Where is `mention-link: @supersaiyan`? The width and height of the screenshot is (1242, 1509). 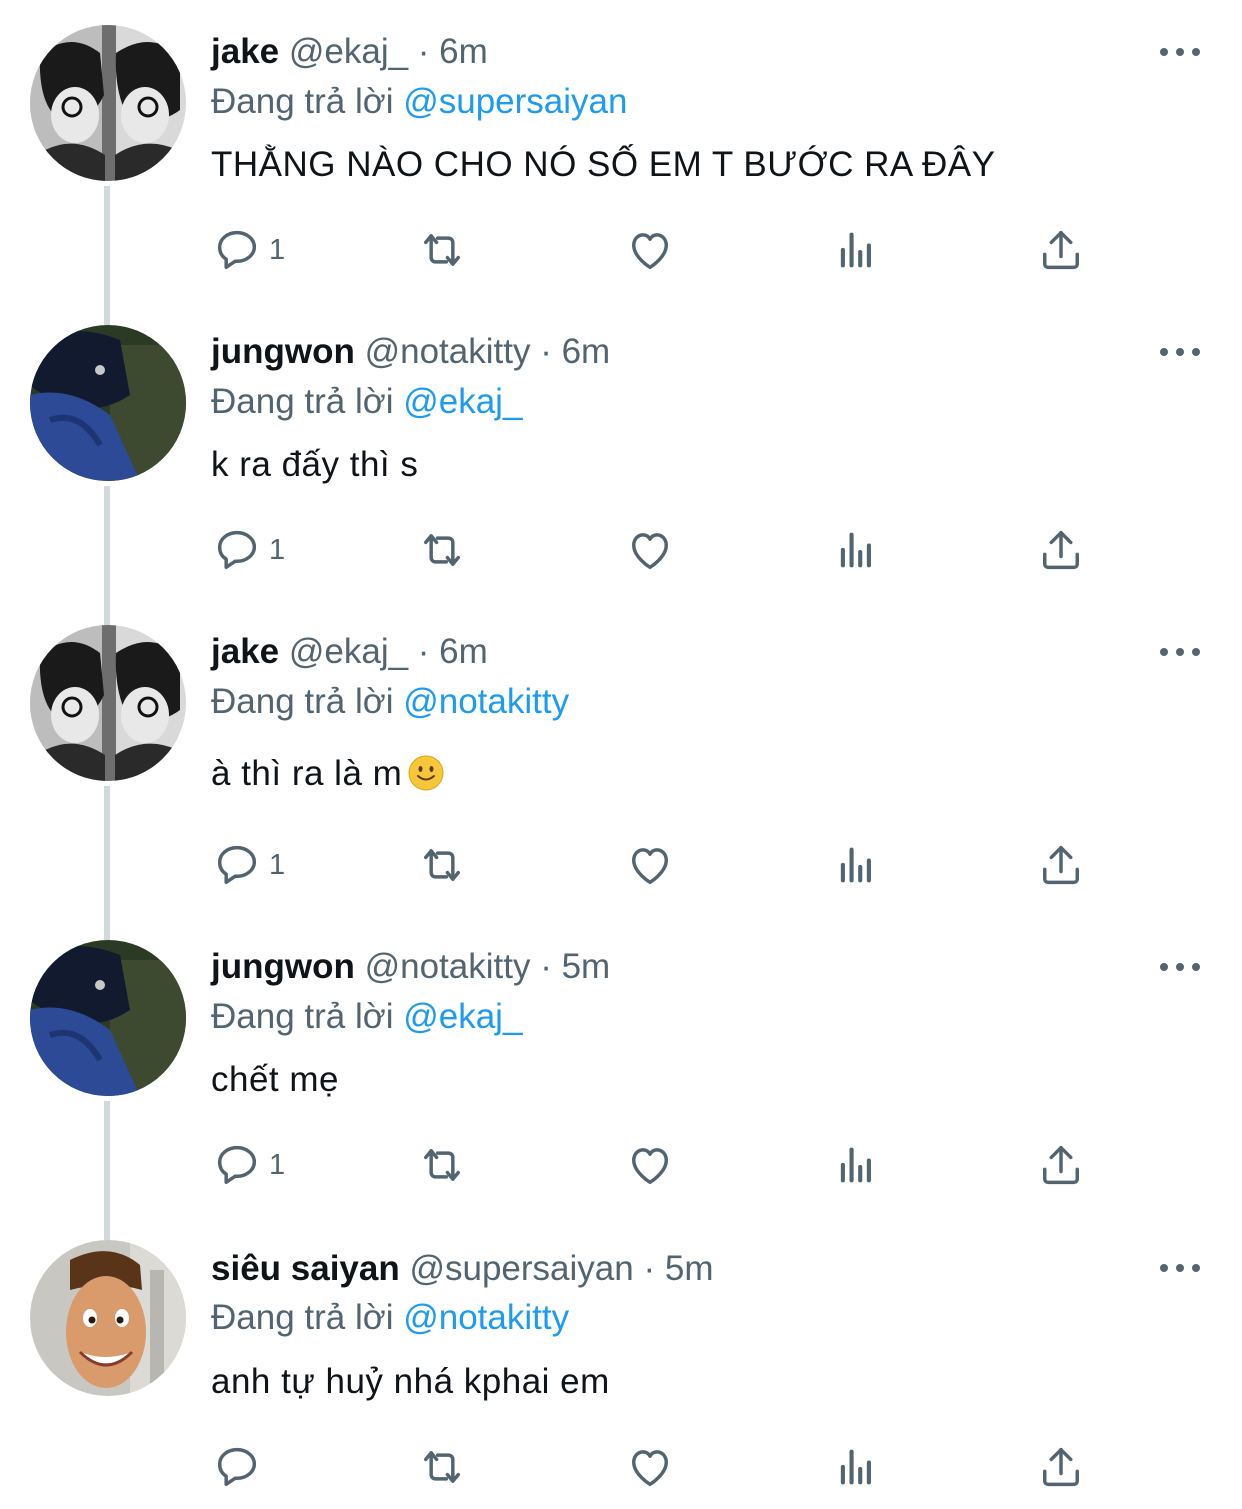 mention-link: @supersaiyan is located at coordinates (515, 101).